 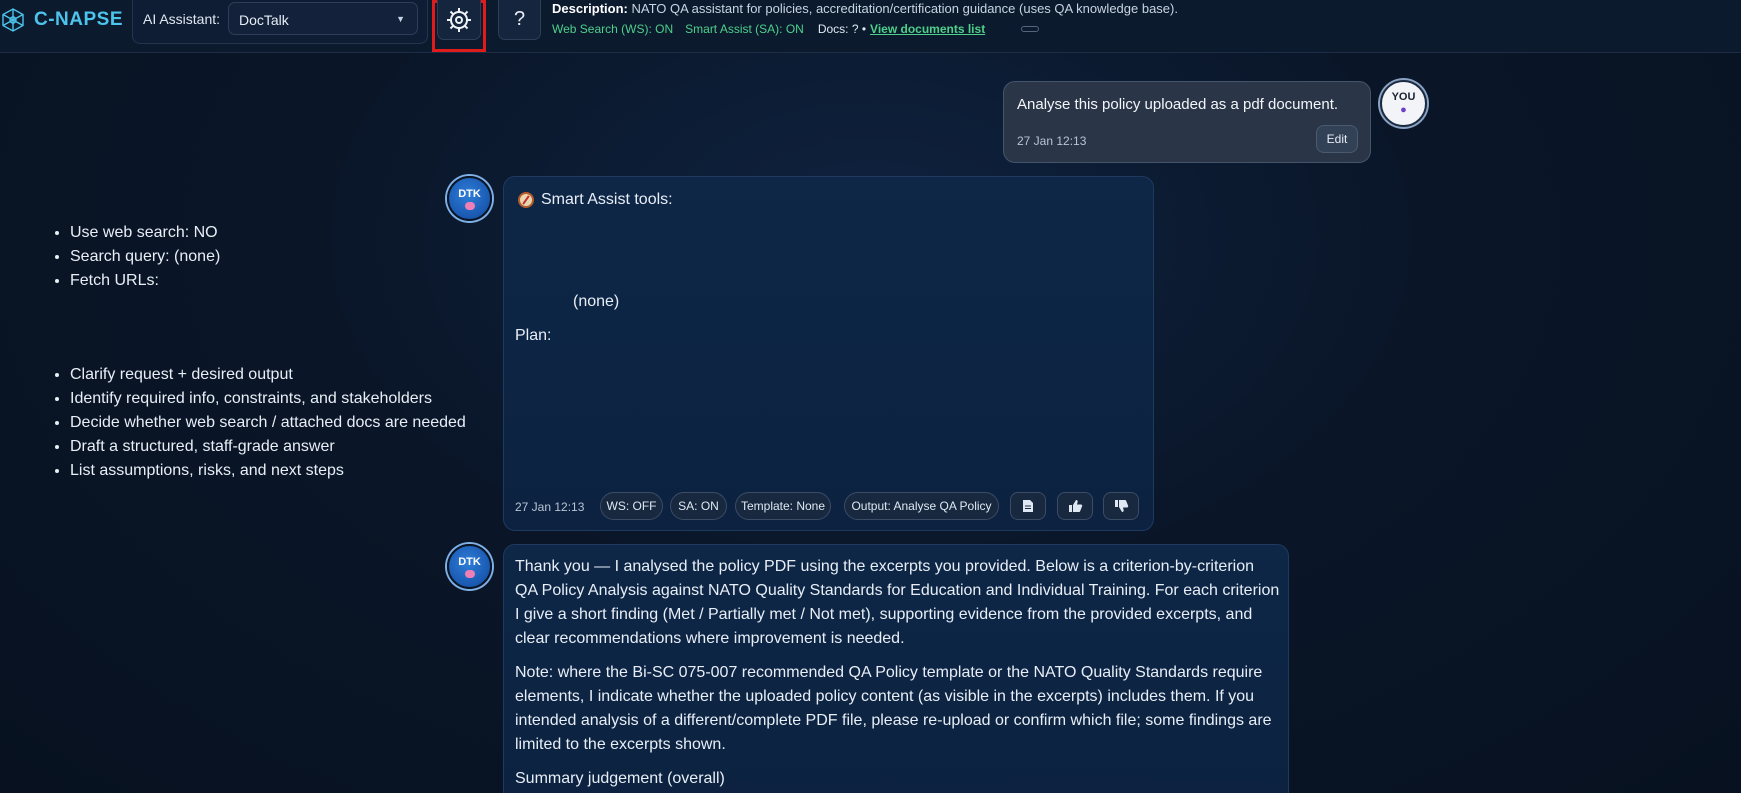 What do you see at coordinates (698, 506) in the screenshot?
I see `sa-chip: SA: ON` at bounding box center [698, 506].